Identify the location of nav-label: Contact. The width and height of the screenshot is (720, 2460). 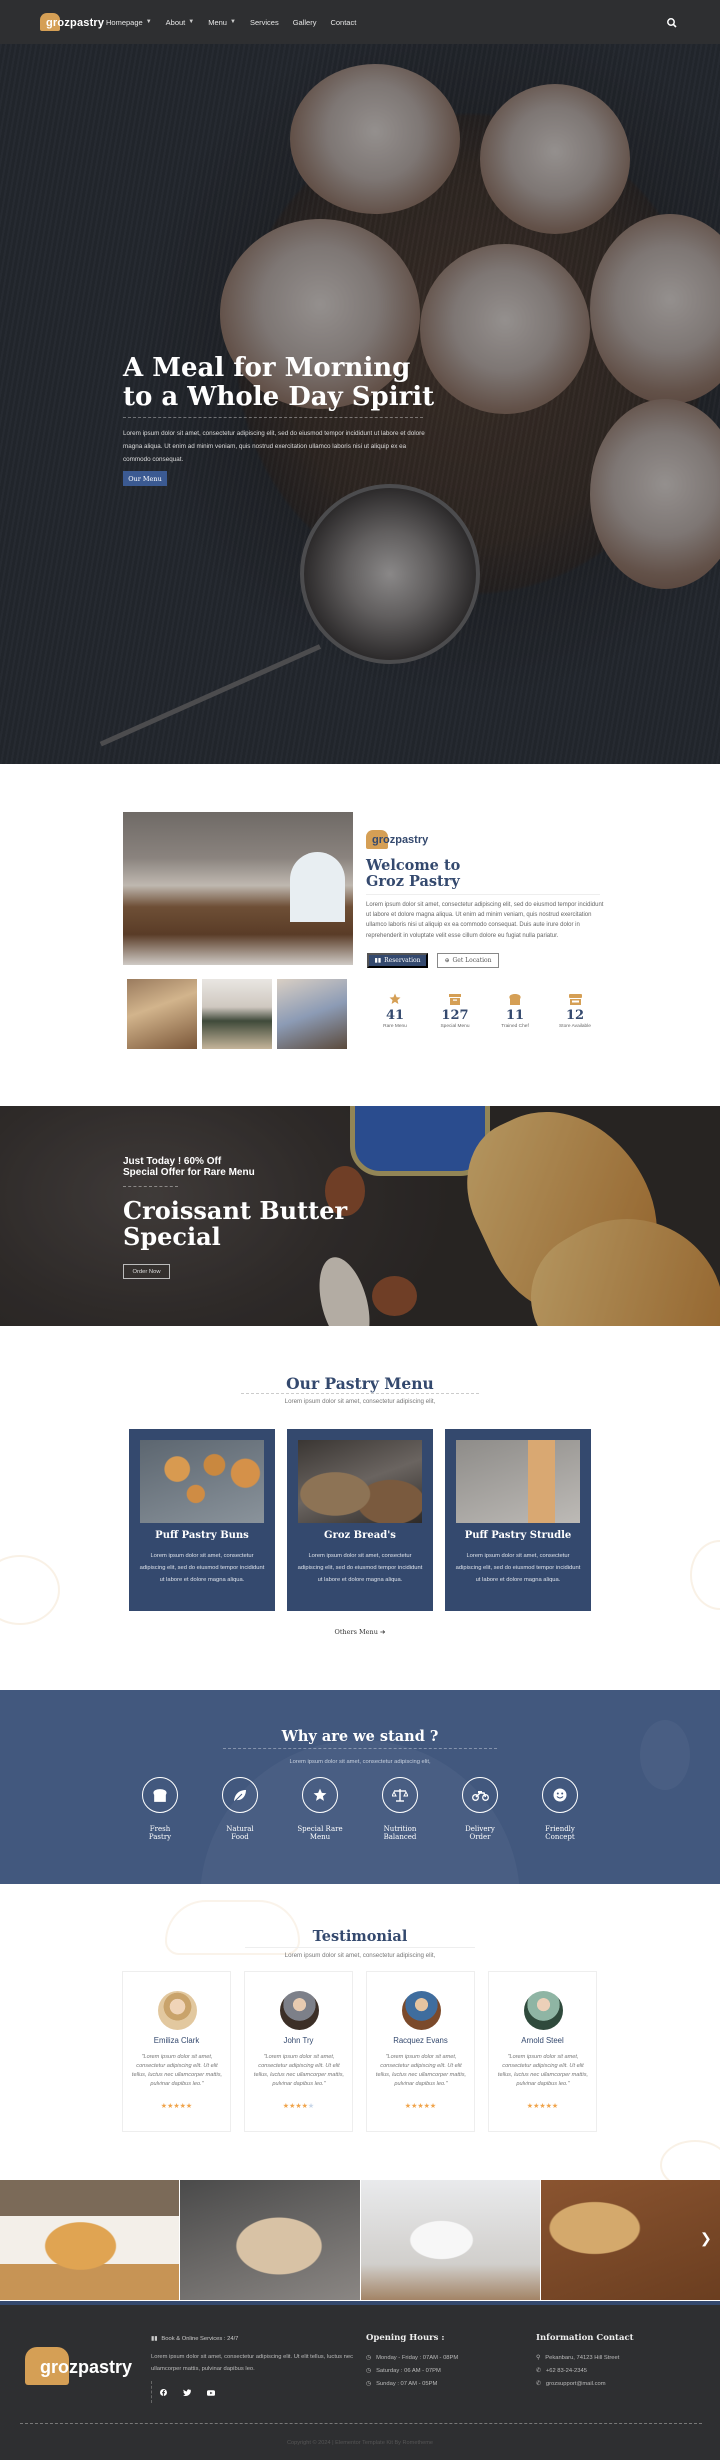
(343, 22).